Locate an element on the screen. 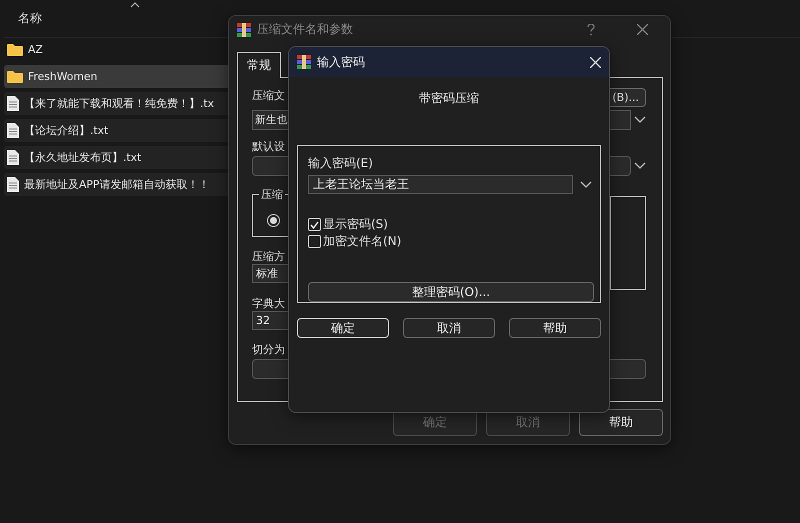 This screenshot has height=523, width=800. password-field: 上老王论坛当老王 is located at coordinates (440, 184).